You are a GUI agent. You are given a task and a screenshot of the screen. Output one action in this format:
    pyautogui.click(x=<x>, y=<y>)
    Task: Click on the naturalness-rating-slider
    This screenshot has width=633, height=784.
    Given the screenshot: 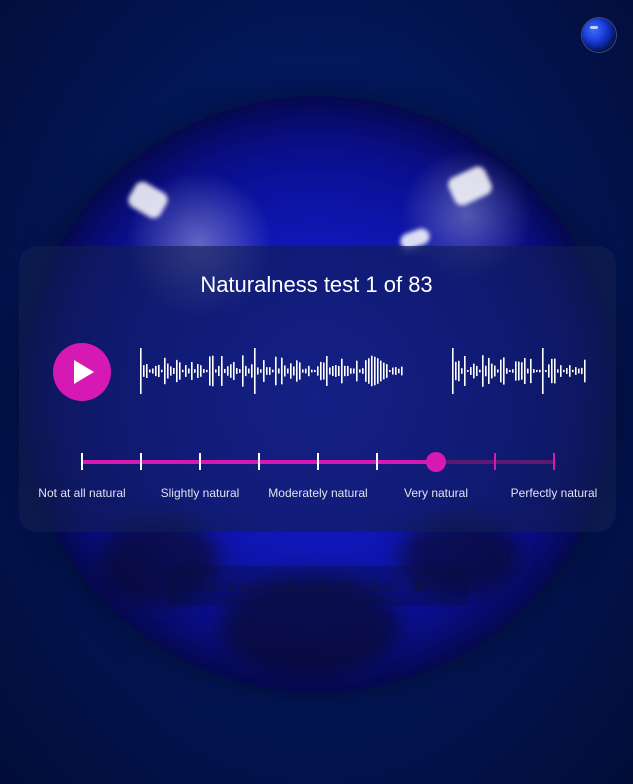 What is the action you would take?
    pyautogui.click(x=318, y=462)
    